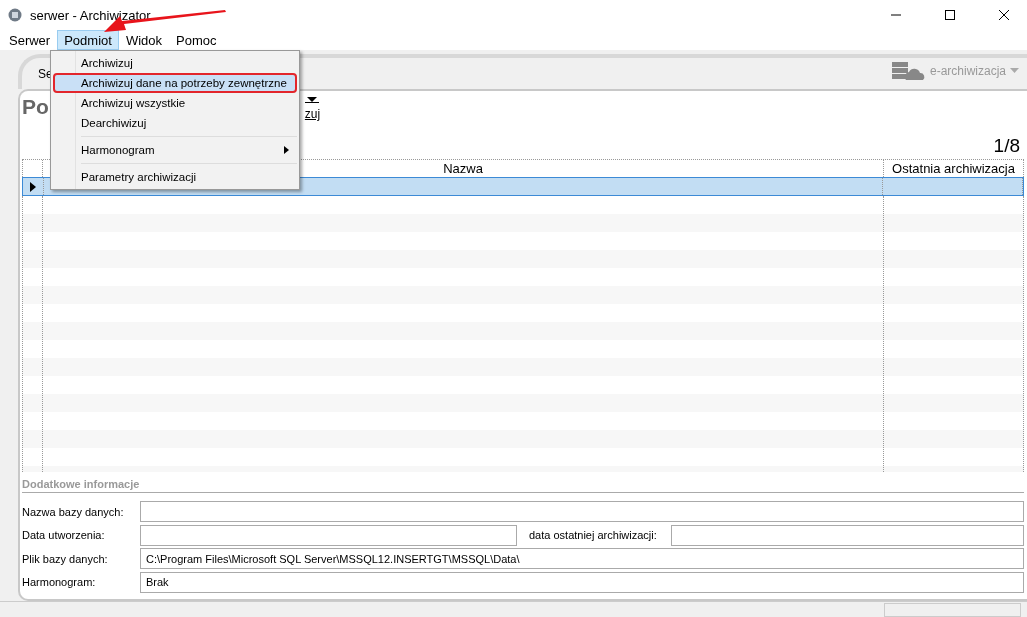 The width and height of the screenshot is (1027, 617). I want to click on field-label: Data utworzenia:, so click(64, 535).